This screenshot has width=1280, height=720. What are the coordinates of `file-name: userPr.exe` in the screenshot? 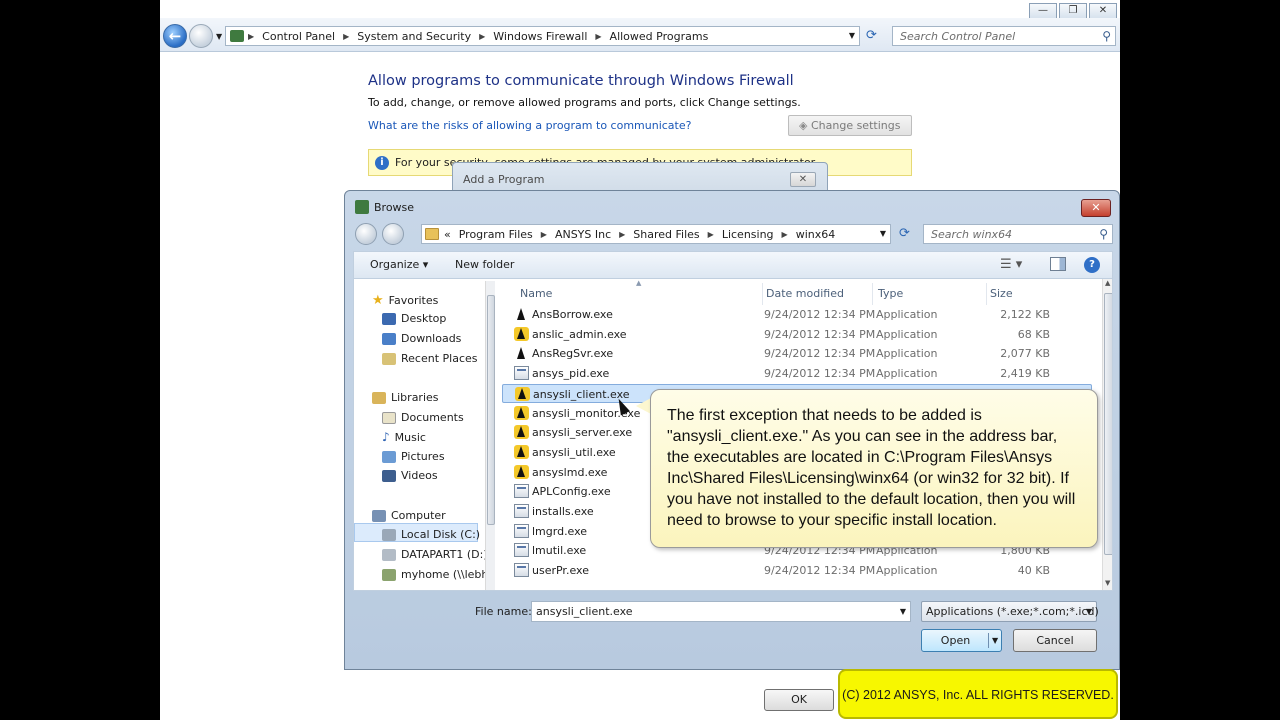 It's located at (560, 571).